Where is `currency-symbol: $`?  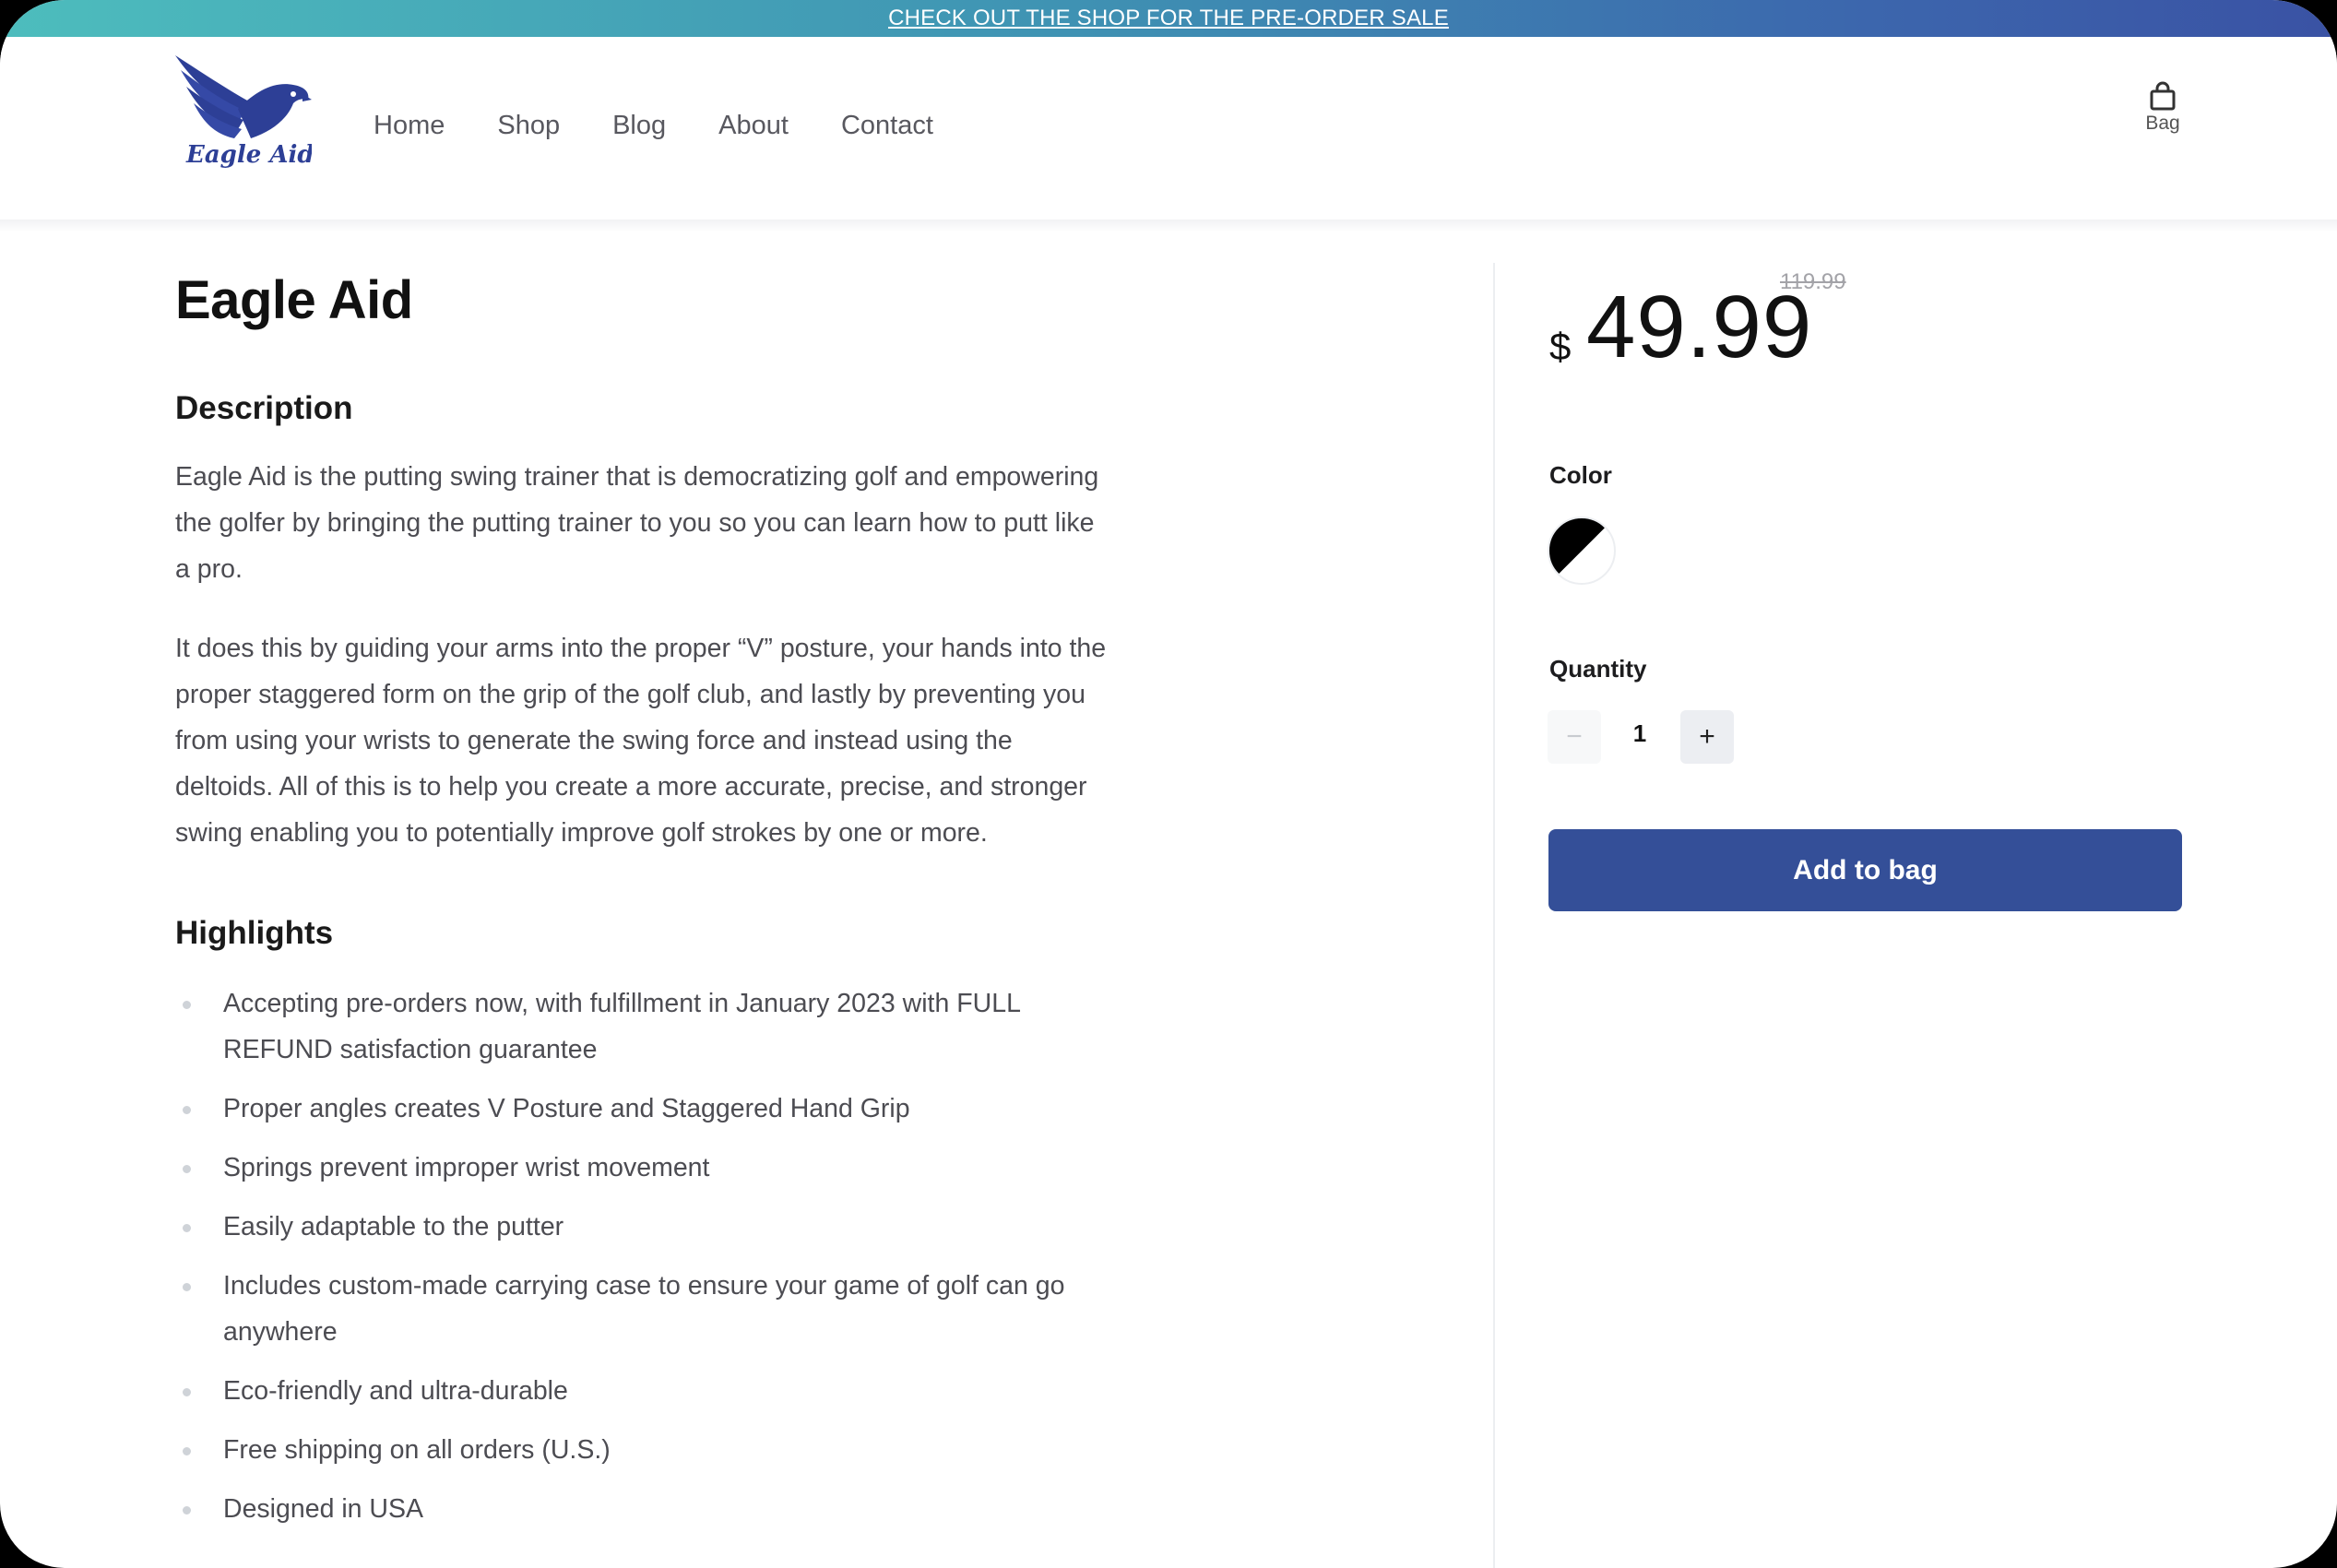 currency-symbol: $ is located at coordinates (1560, 346).